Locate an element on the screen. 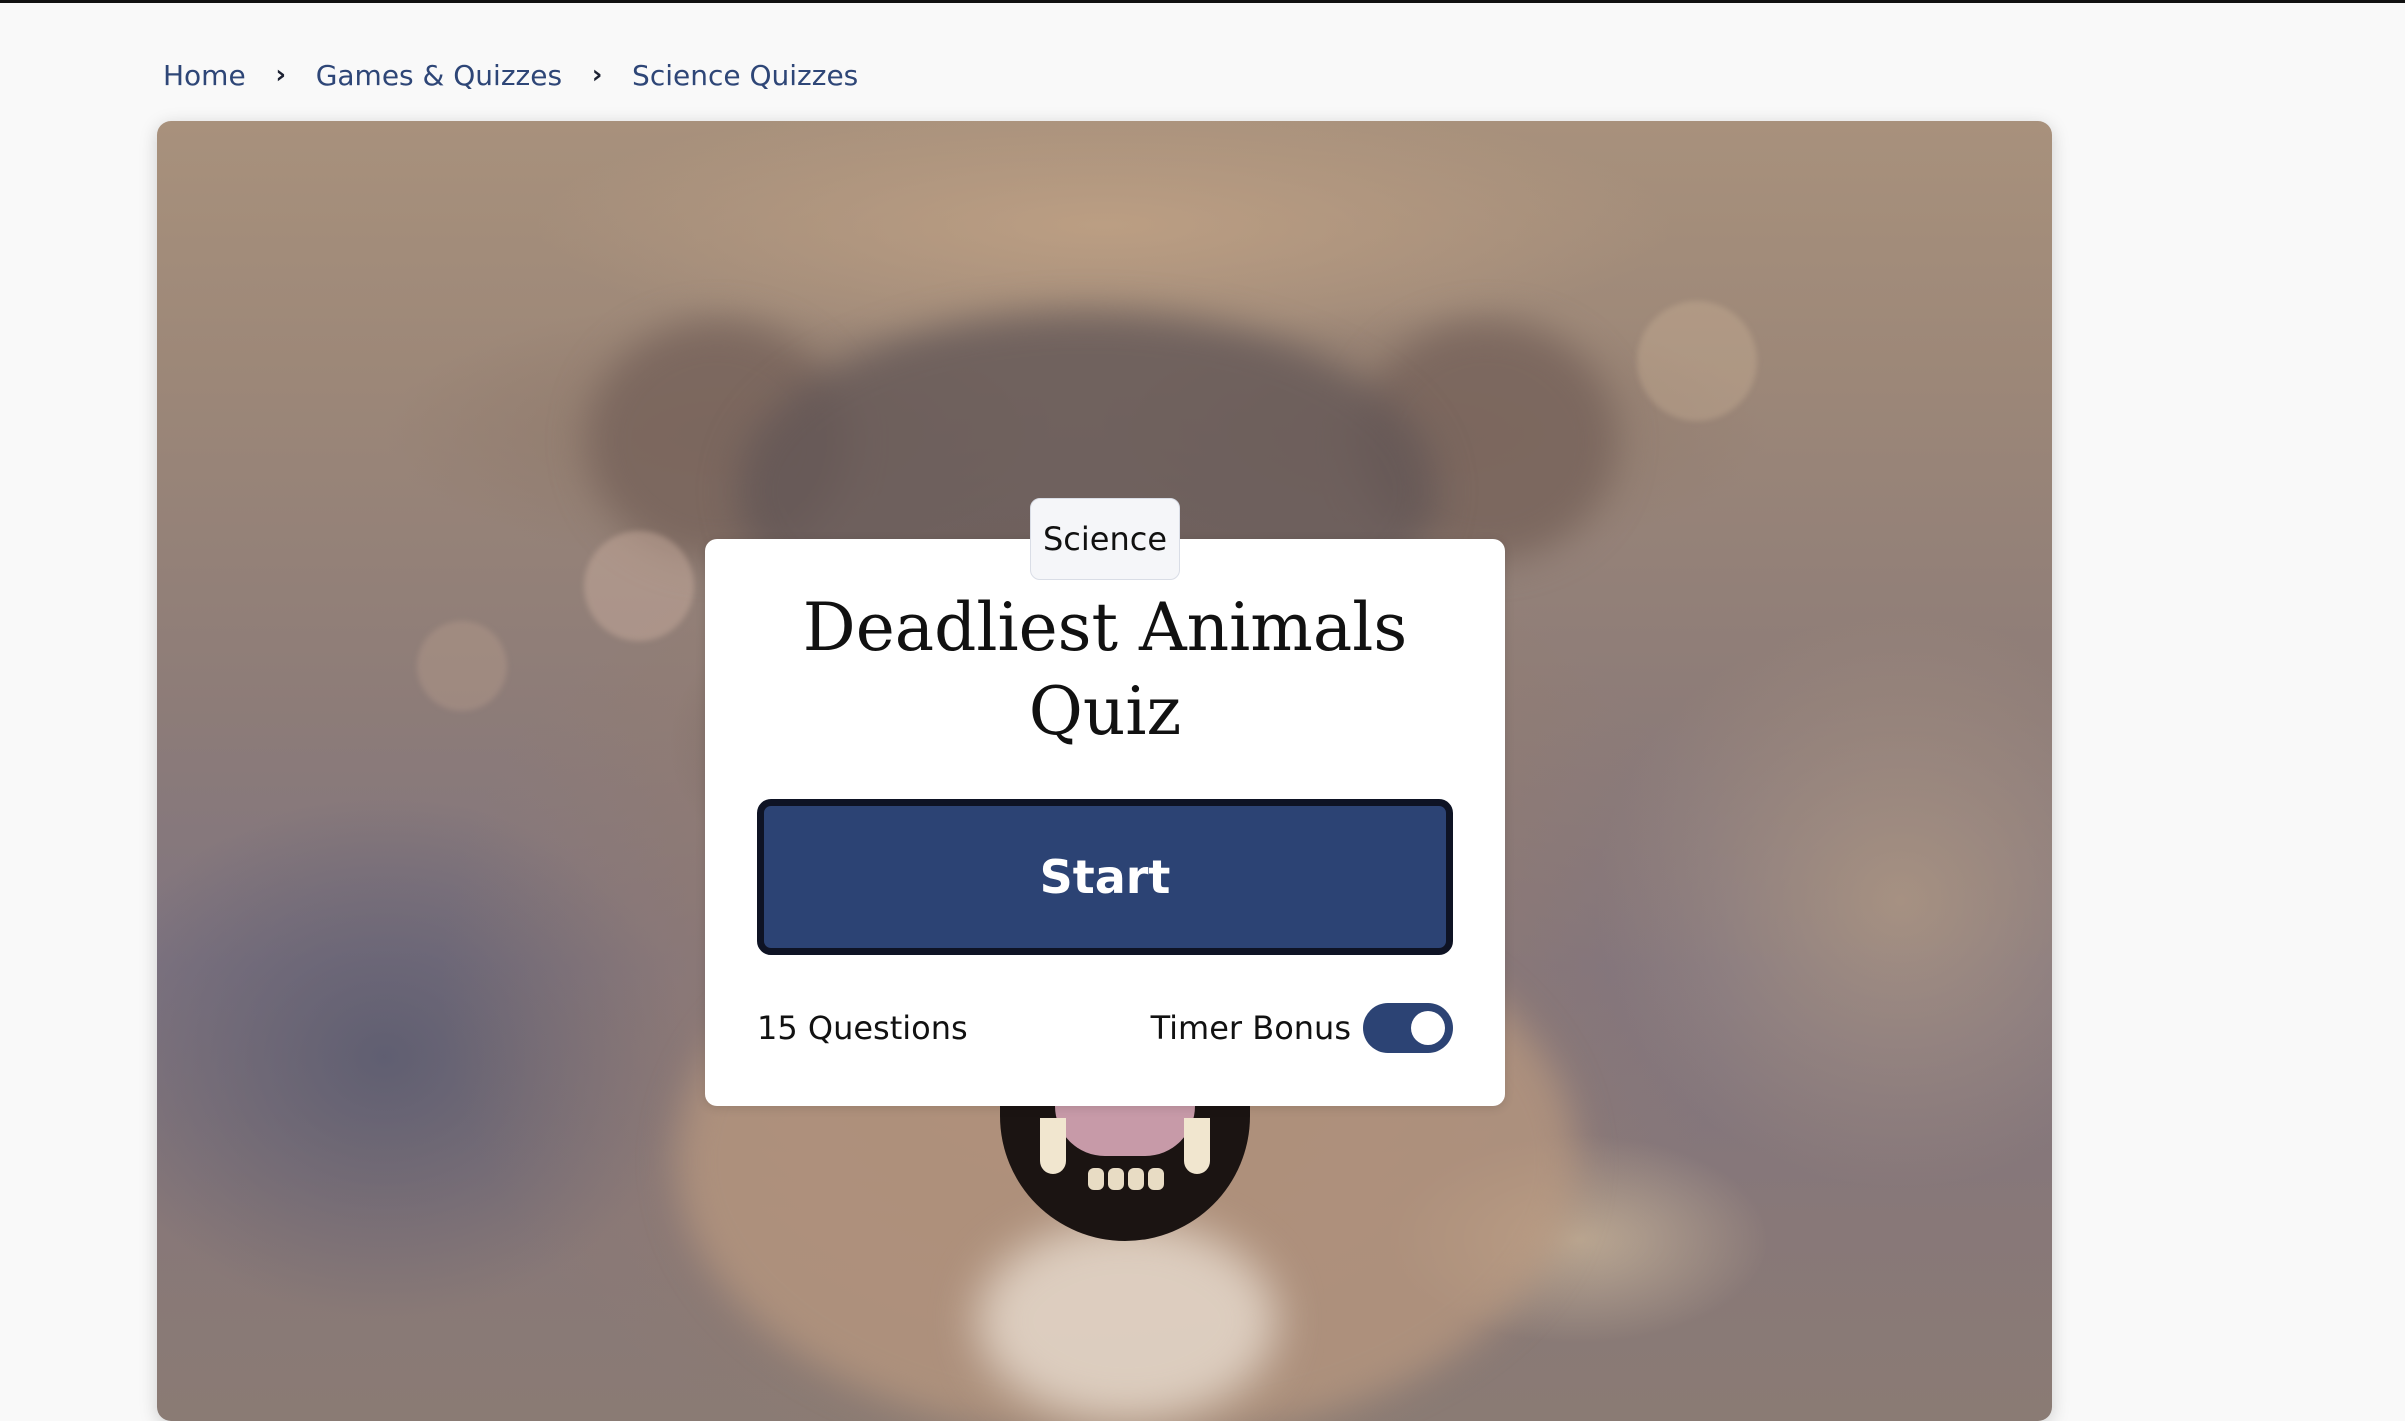  breadcrumb-home-link: Home is located at coordinates (204, 75).